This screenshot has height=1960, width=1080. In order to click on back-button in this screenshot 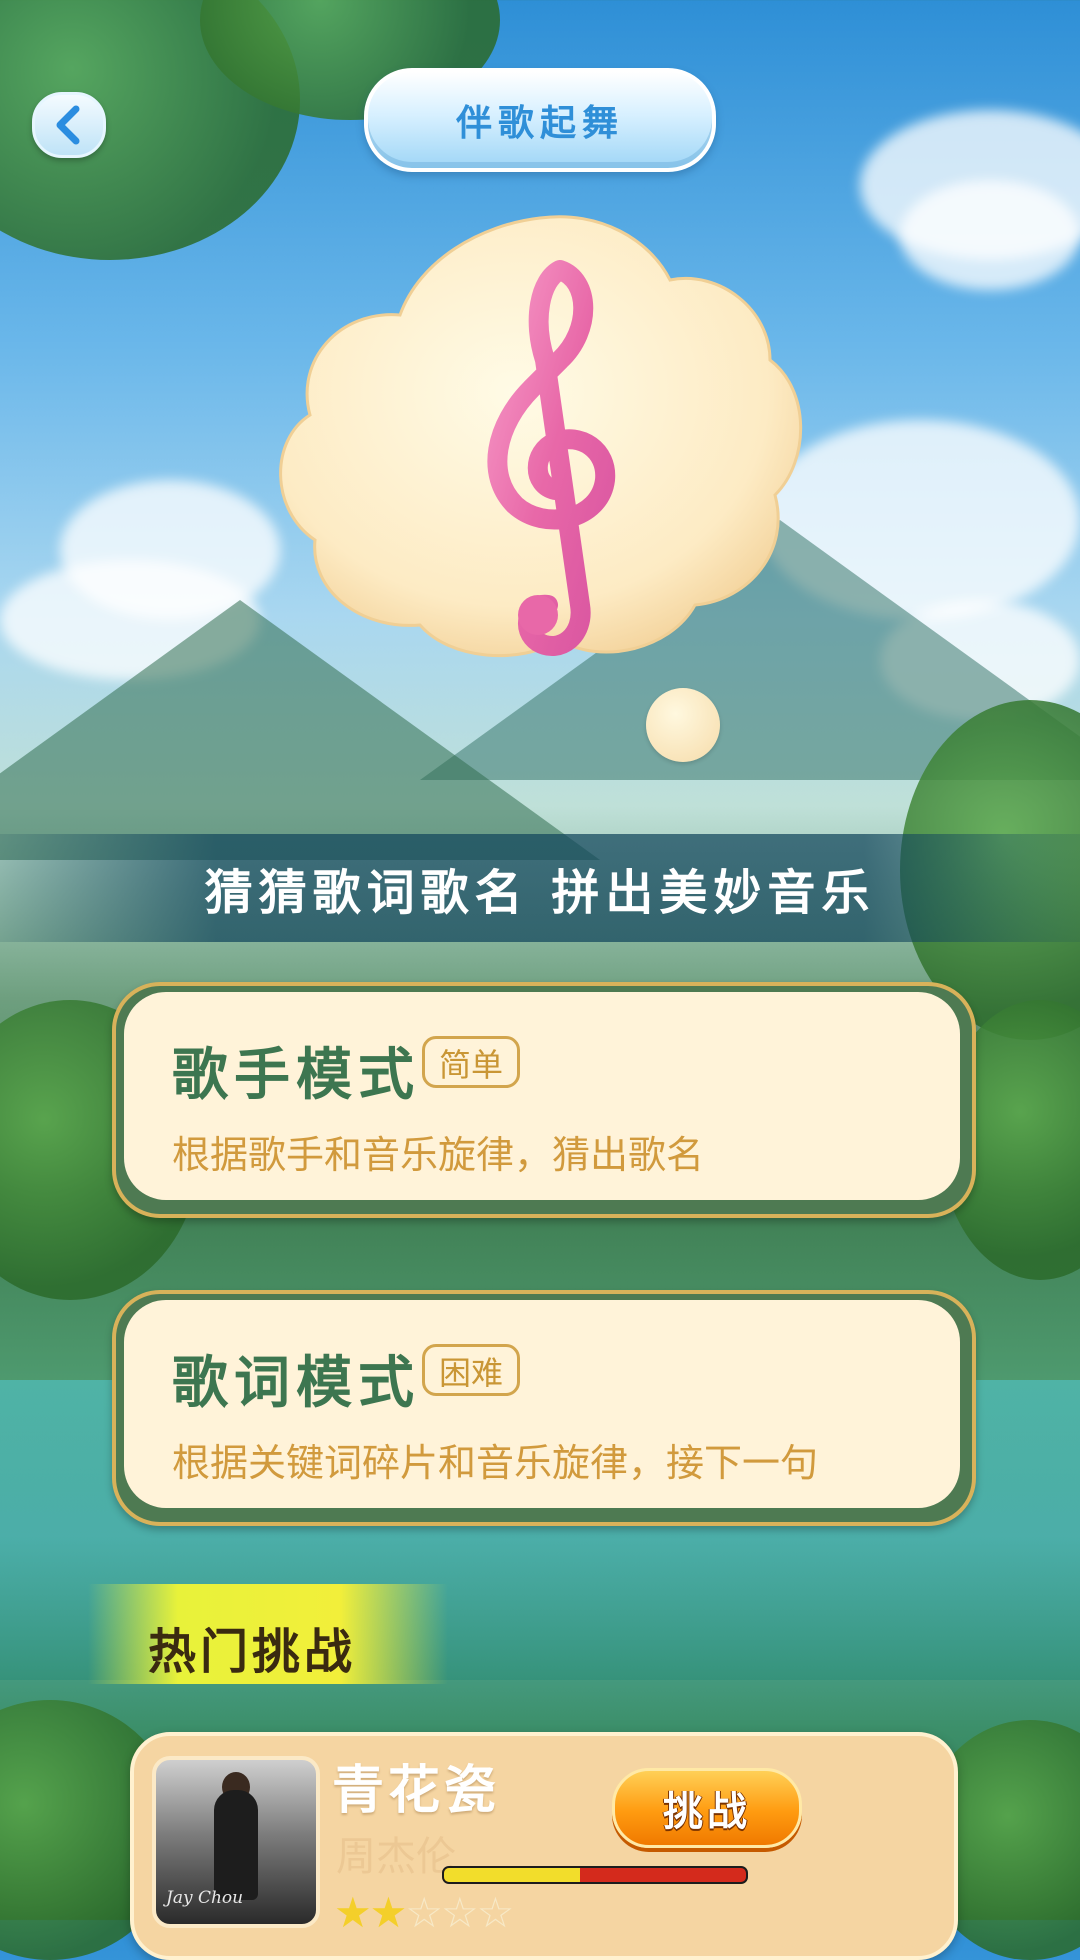, I will do `click(69, 125)`.